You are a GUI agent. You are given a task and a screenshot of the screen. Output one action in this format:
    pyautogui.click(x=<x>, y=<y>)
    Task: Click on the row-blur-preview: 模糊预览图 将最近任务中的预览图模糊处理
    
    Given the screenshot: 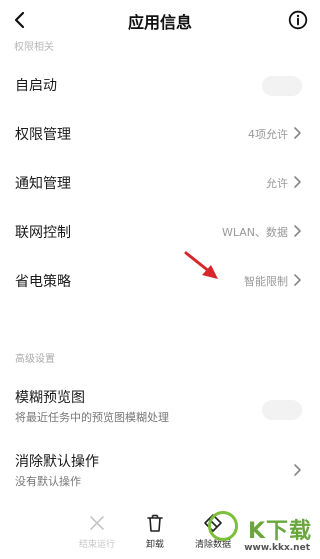 What is the action you would take?
    pyautogui.click(x=160, y=410)
    